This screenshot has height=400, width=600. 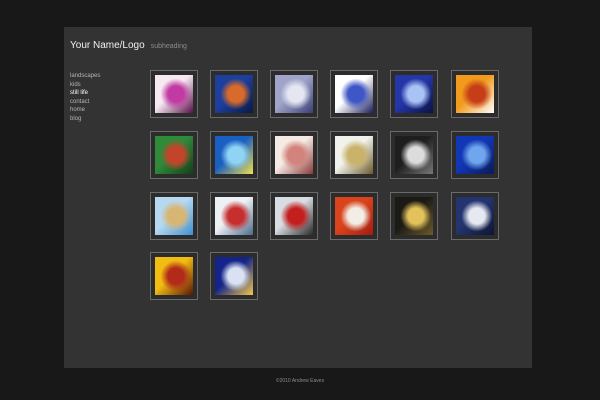 I want to click on blue-glass-streak-photo, so click(x=414, y=94).